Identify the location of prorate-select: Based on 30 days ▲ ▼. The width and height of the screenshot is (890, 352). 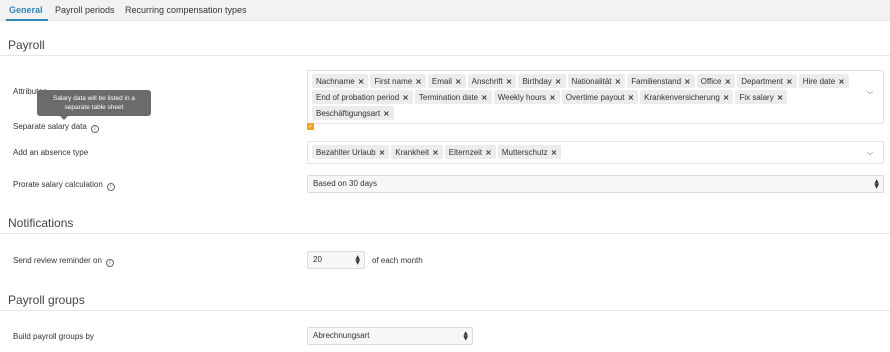
(595, 184).